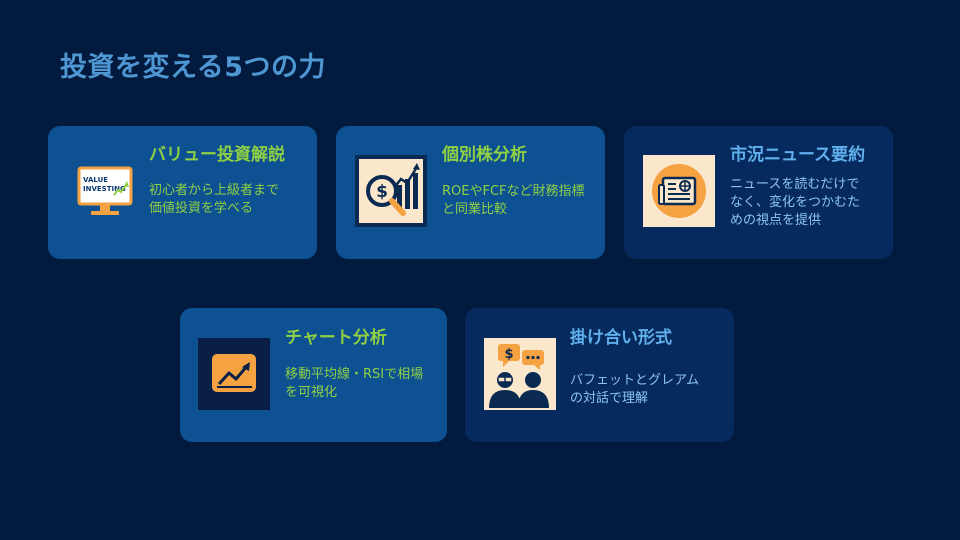 Image resolution: width=960 pixels, height=540 pixels. I want to click on trend-chart-icon, so click(234, 374).